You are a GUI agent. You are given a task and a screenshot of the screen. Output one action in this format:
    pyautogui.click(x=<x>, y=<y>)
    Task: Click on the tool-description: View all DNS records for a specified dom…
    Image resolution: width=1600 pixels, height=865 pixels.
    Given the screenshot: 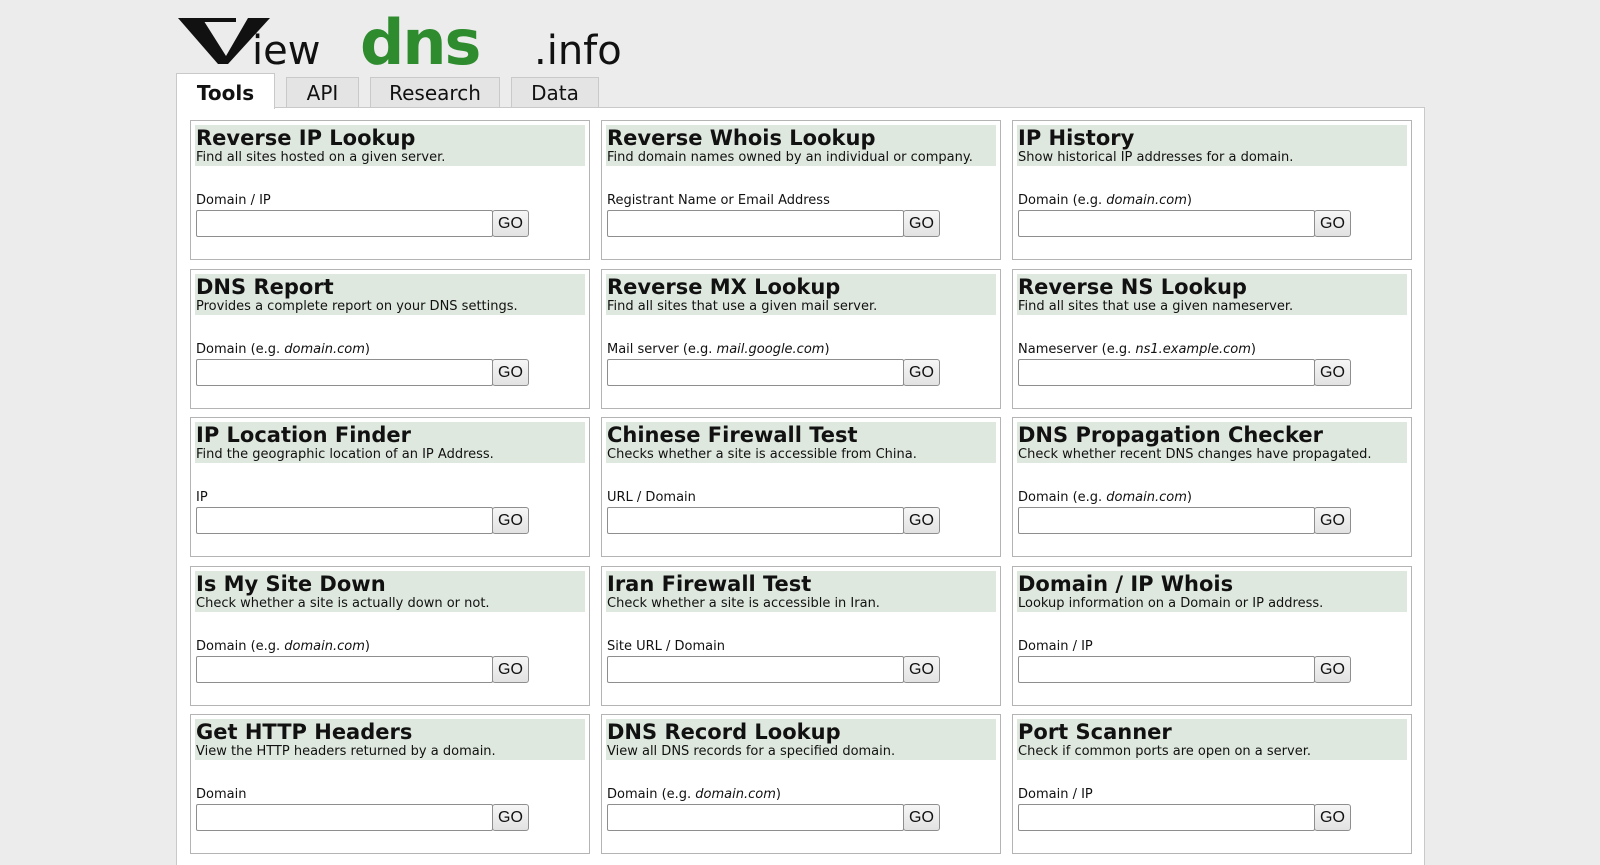 What is the action you would take?
    pyautogui.click(x=751, y=751)
    